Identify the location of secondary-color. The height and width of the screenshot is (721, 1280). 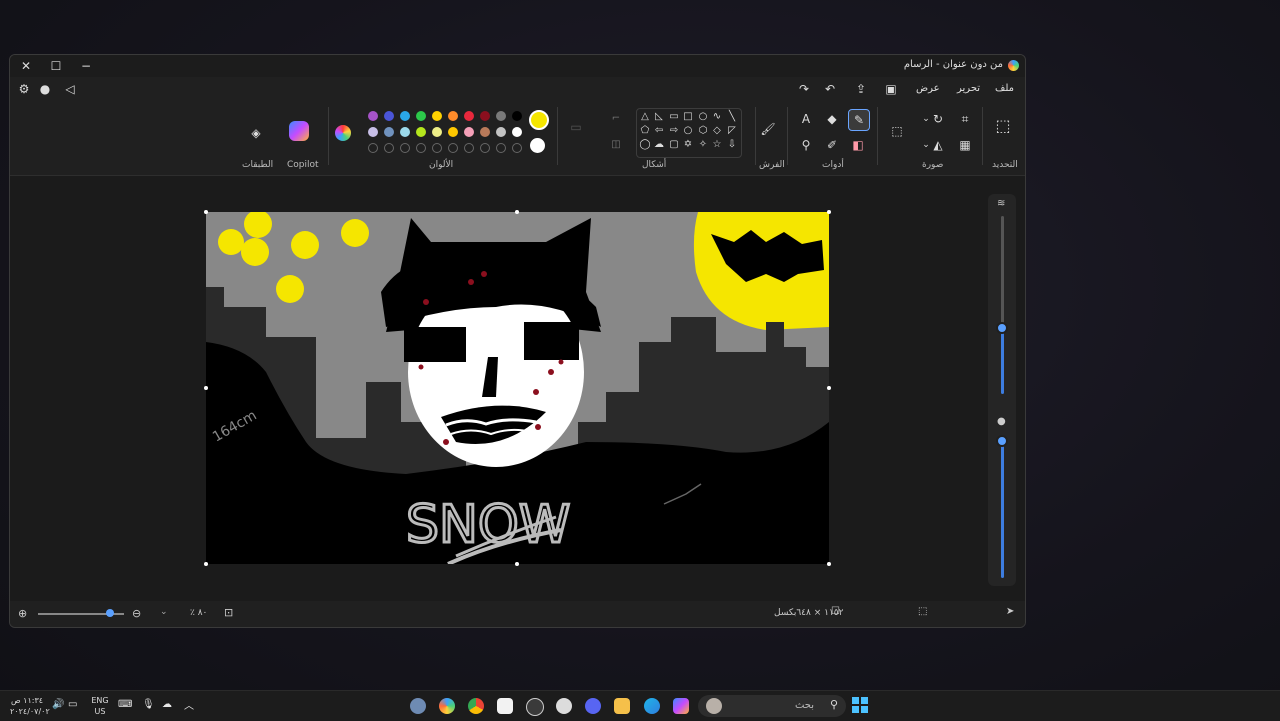
(537, 145).